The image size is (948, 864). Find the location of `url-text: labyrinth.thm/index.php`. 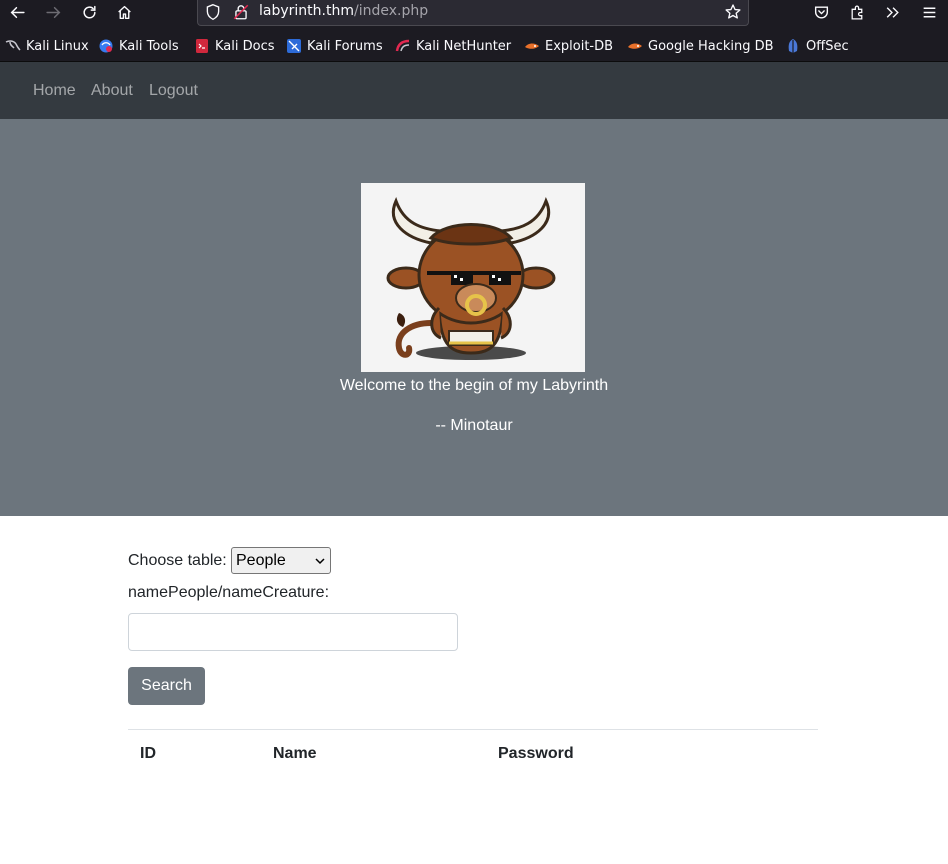

url-text: labyrinth.thm/index.php is located at coordinates (343, 11).